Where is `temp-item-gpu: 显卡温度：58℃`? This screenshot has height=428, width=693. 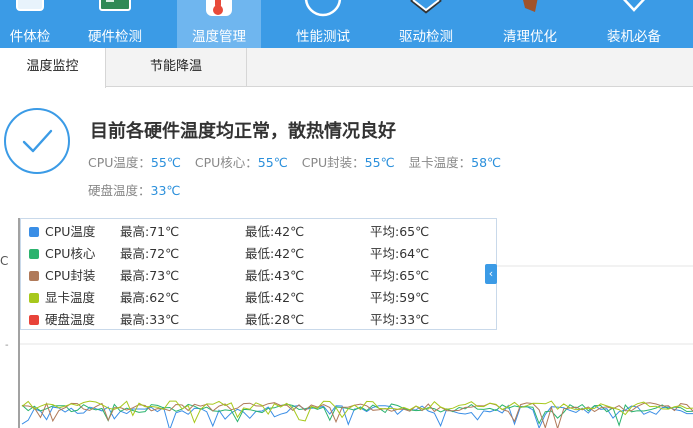
temp-item-gpu: 显卡温度：58℃ is located at coordinates (455, 163).